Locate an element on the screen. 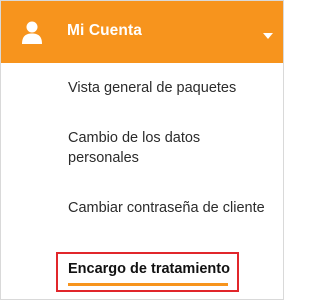 This screenshot has width=320, height=300. menu-item-vista-general-paquetes: Vista general de paquetes is located at coordinates (168, 88).